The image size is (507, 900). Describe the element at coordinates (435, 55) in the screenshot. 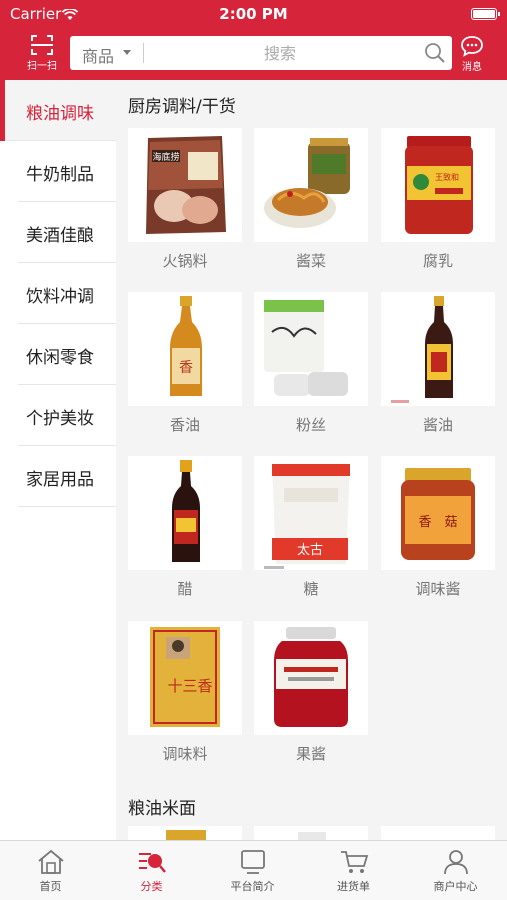

I see `search-icon` at that location.